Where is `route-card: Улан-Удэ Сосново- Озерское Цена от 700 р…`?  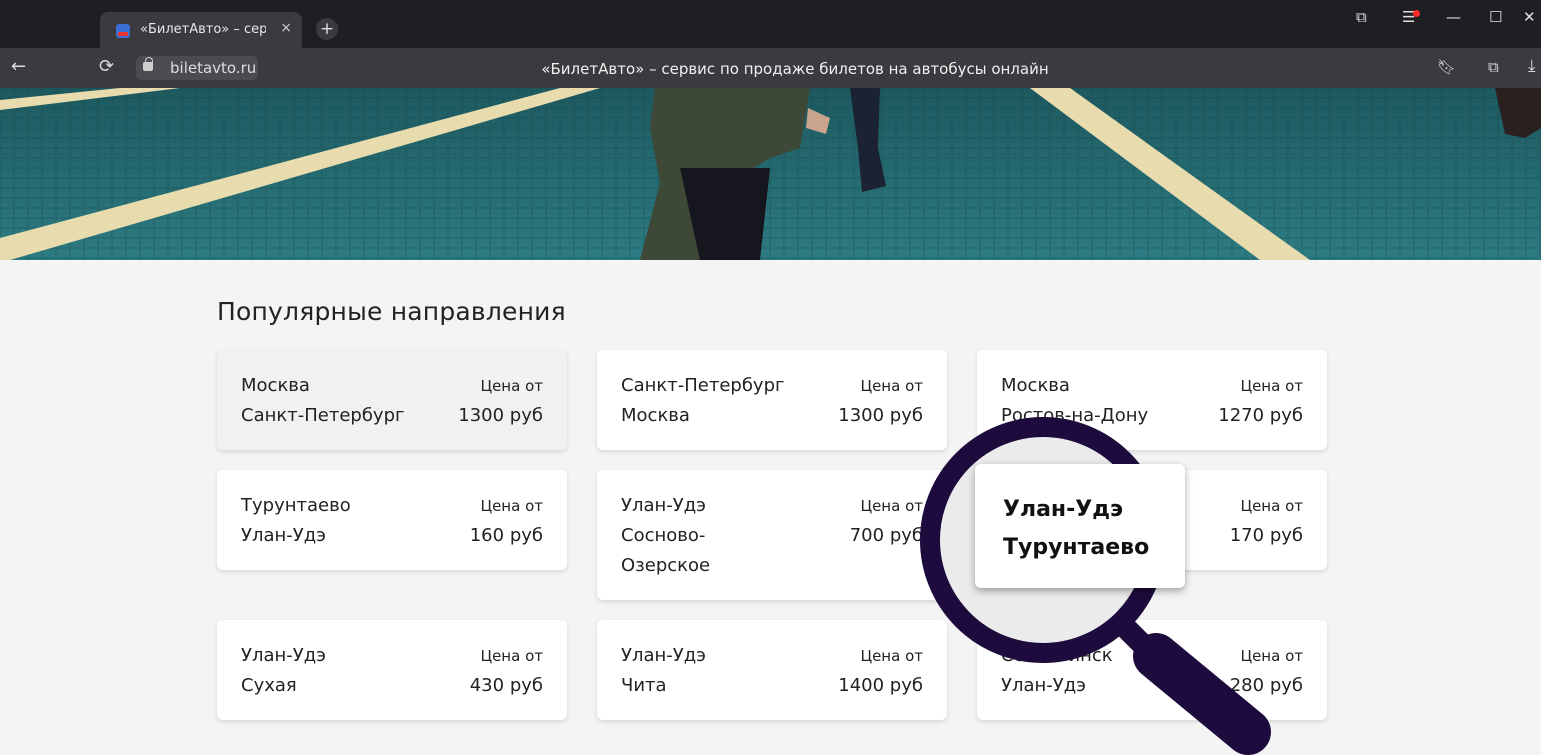 route-card: Улан-Удэ Сосново- Озерское Цена от 700 р… is located at coordinates (772, 535).